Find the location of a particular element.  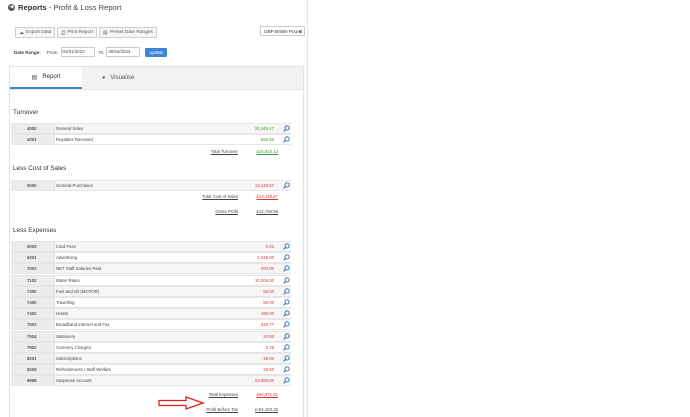

currency-select: GBP British Pound ▼ is located at coordinates (282, 31).